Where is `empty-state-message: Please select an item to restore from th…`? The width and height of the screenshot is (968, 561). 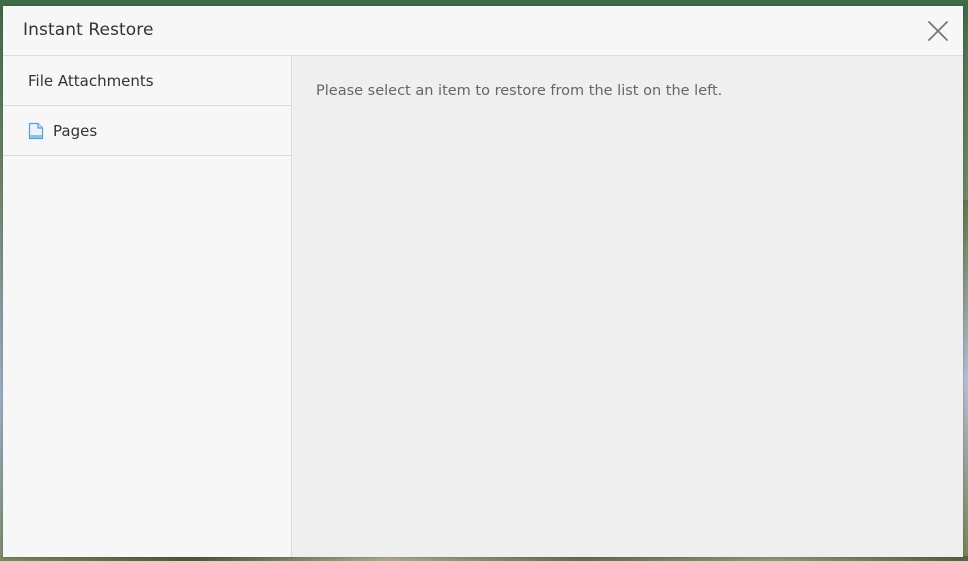 empty-state-message: Please select an item to restore from th… is located at coordinates (519, 91).